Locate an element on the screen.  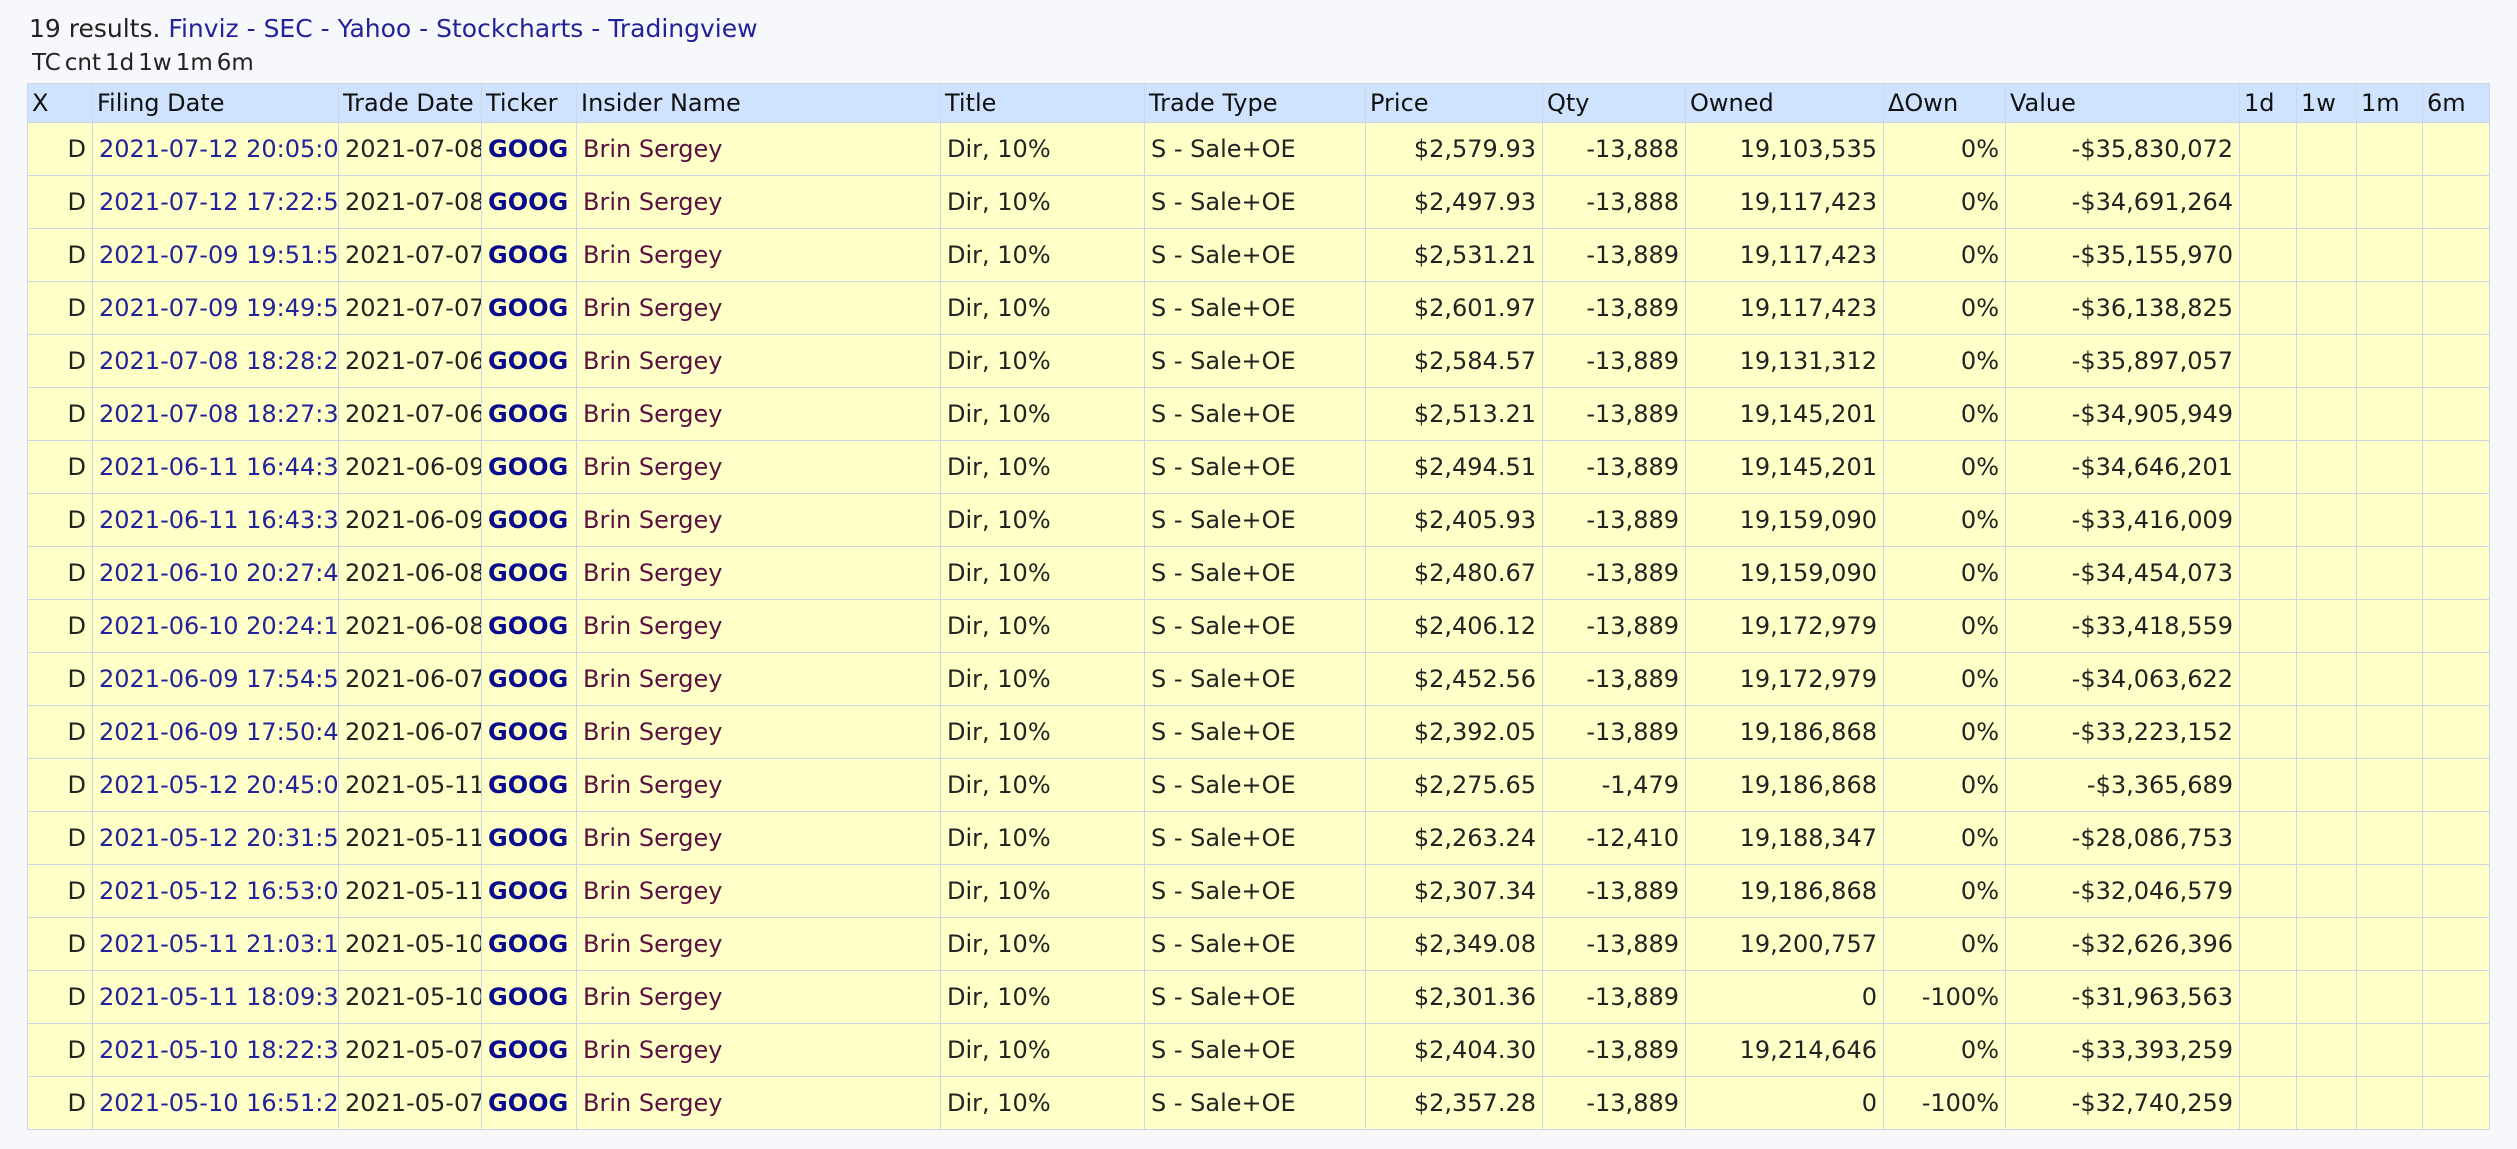
column-header-price: Price is located at coordinates (1454, 103).